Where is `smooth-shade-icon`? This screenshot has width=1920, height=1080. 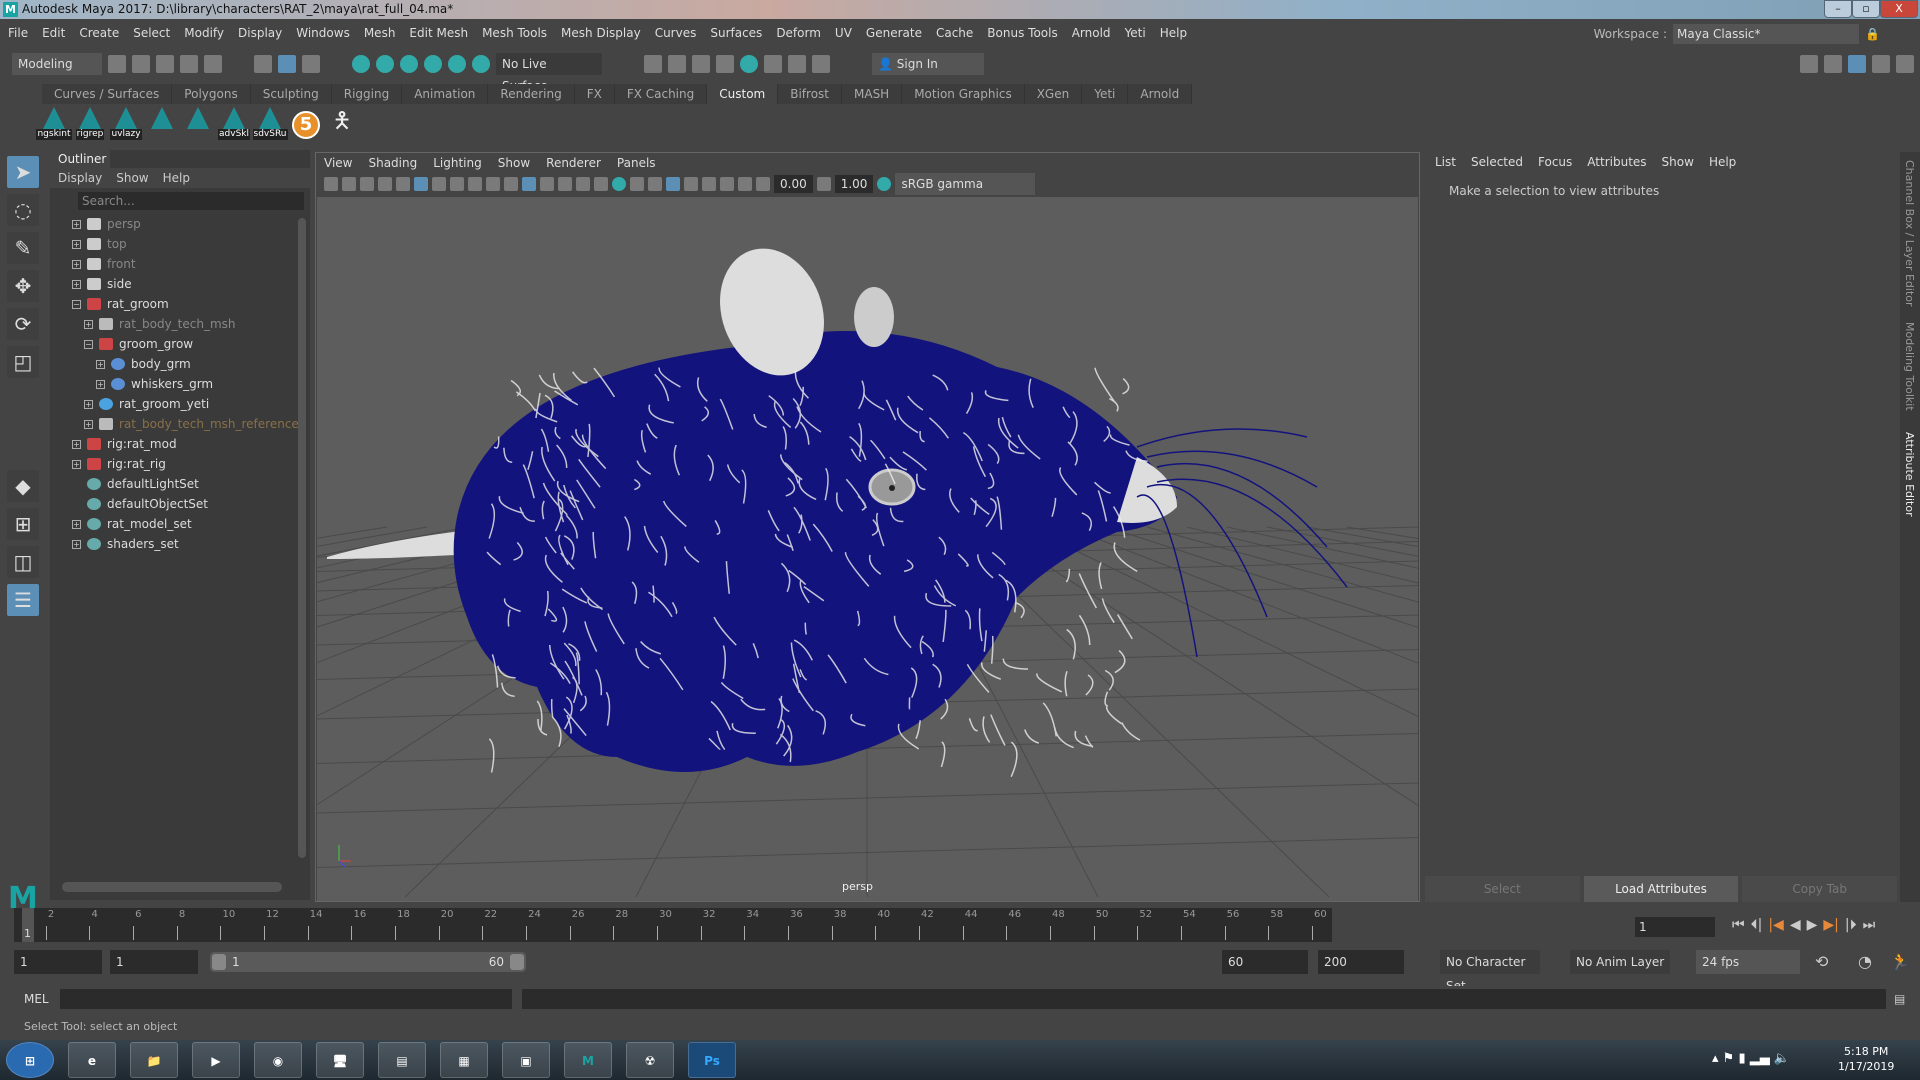
smooth-shade-icon is located at coordinates (529, 184).